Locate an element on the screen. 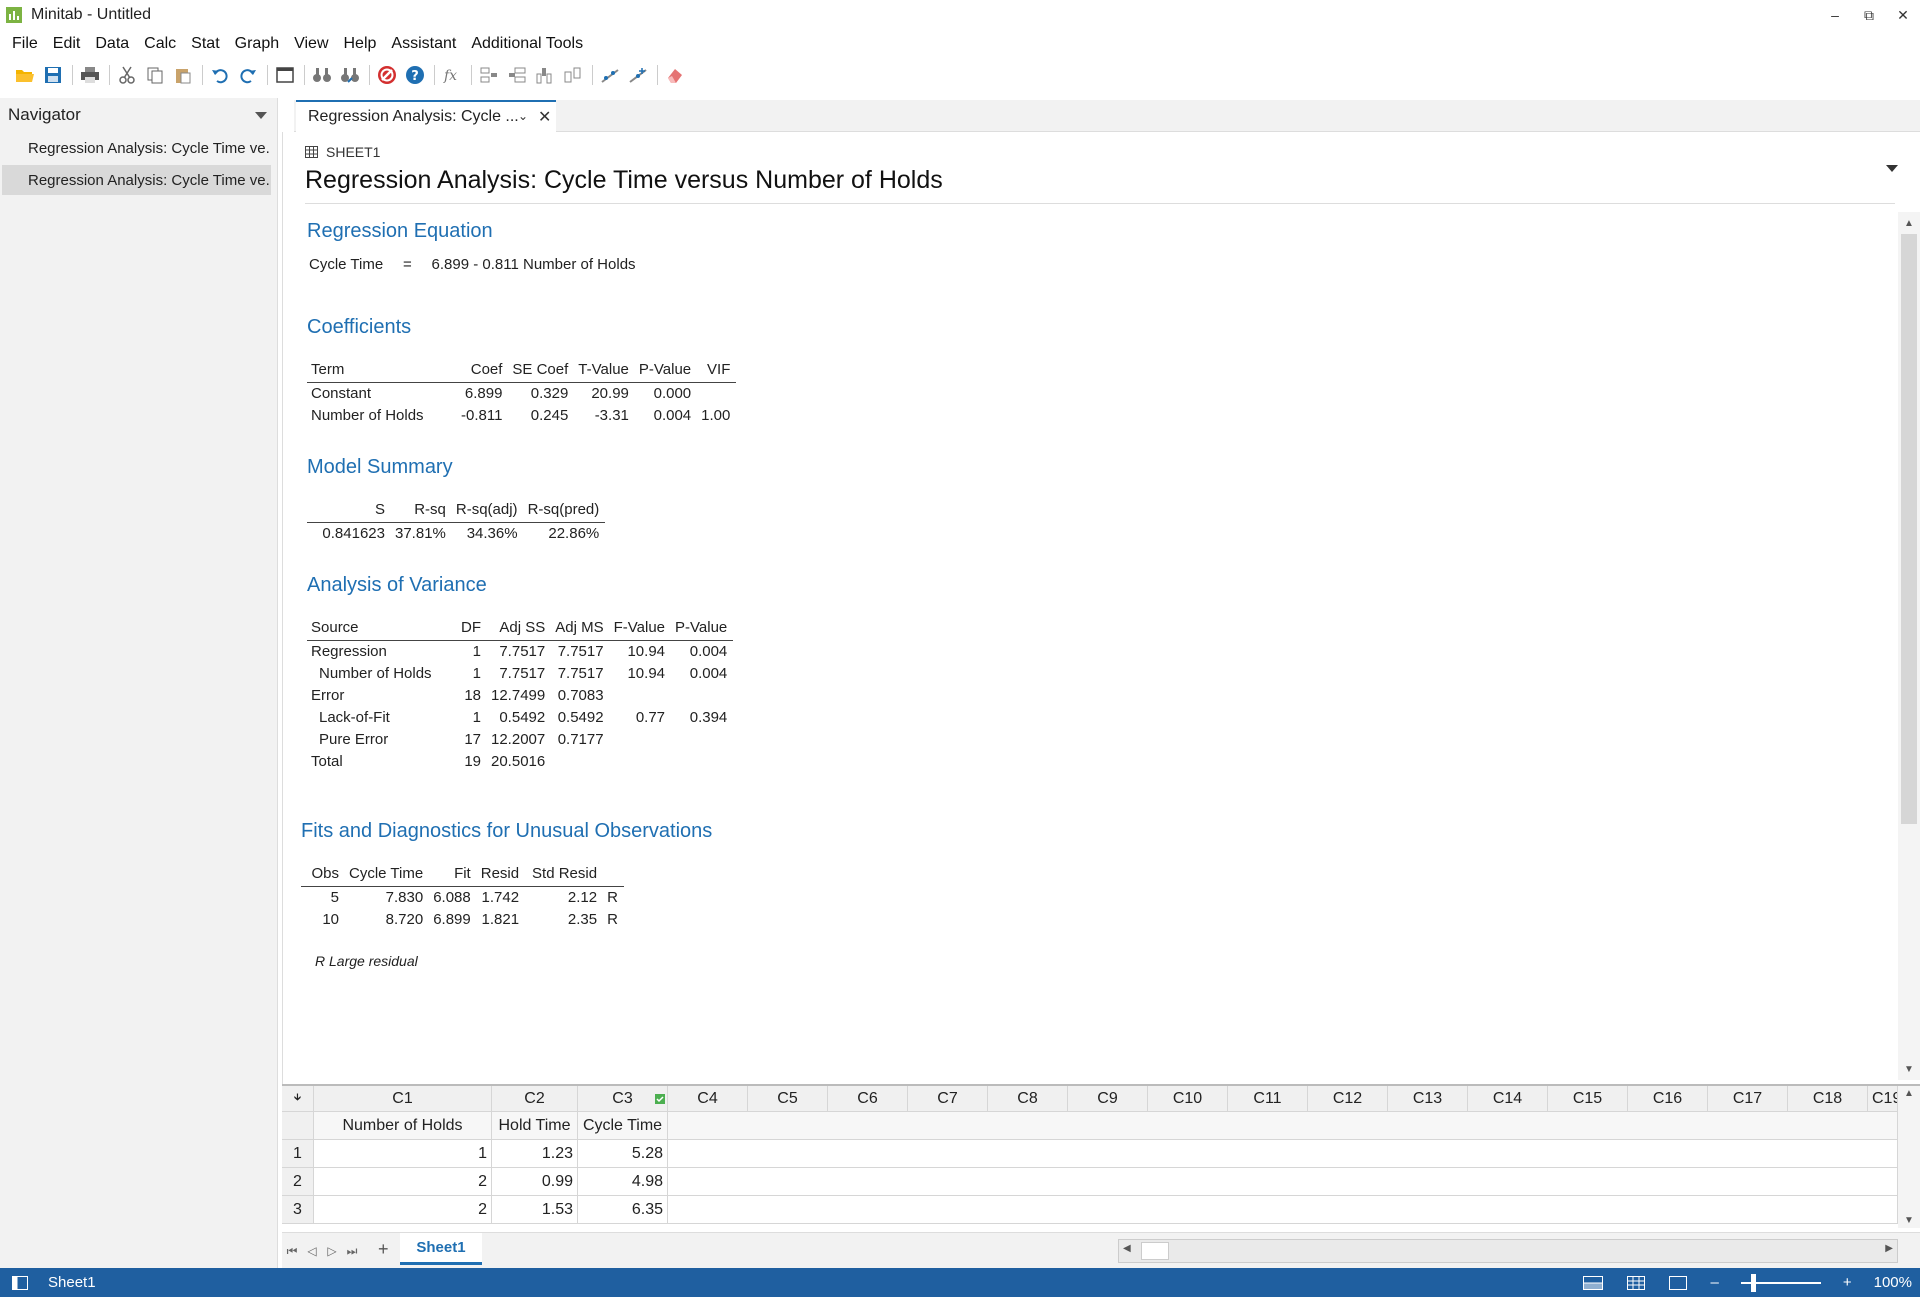  first-sheet-icon: ⏮ is located at coordinates (292, 1251).